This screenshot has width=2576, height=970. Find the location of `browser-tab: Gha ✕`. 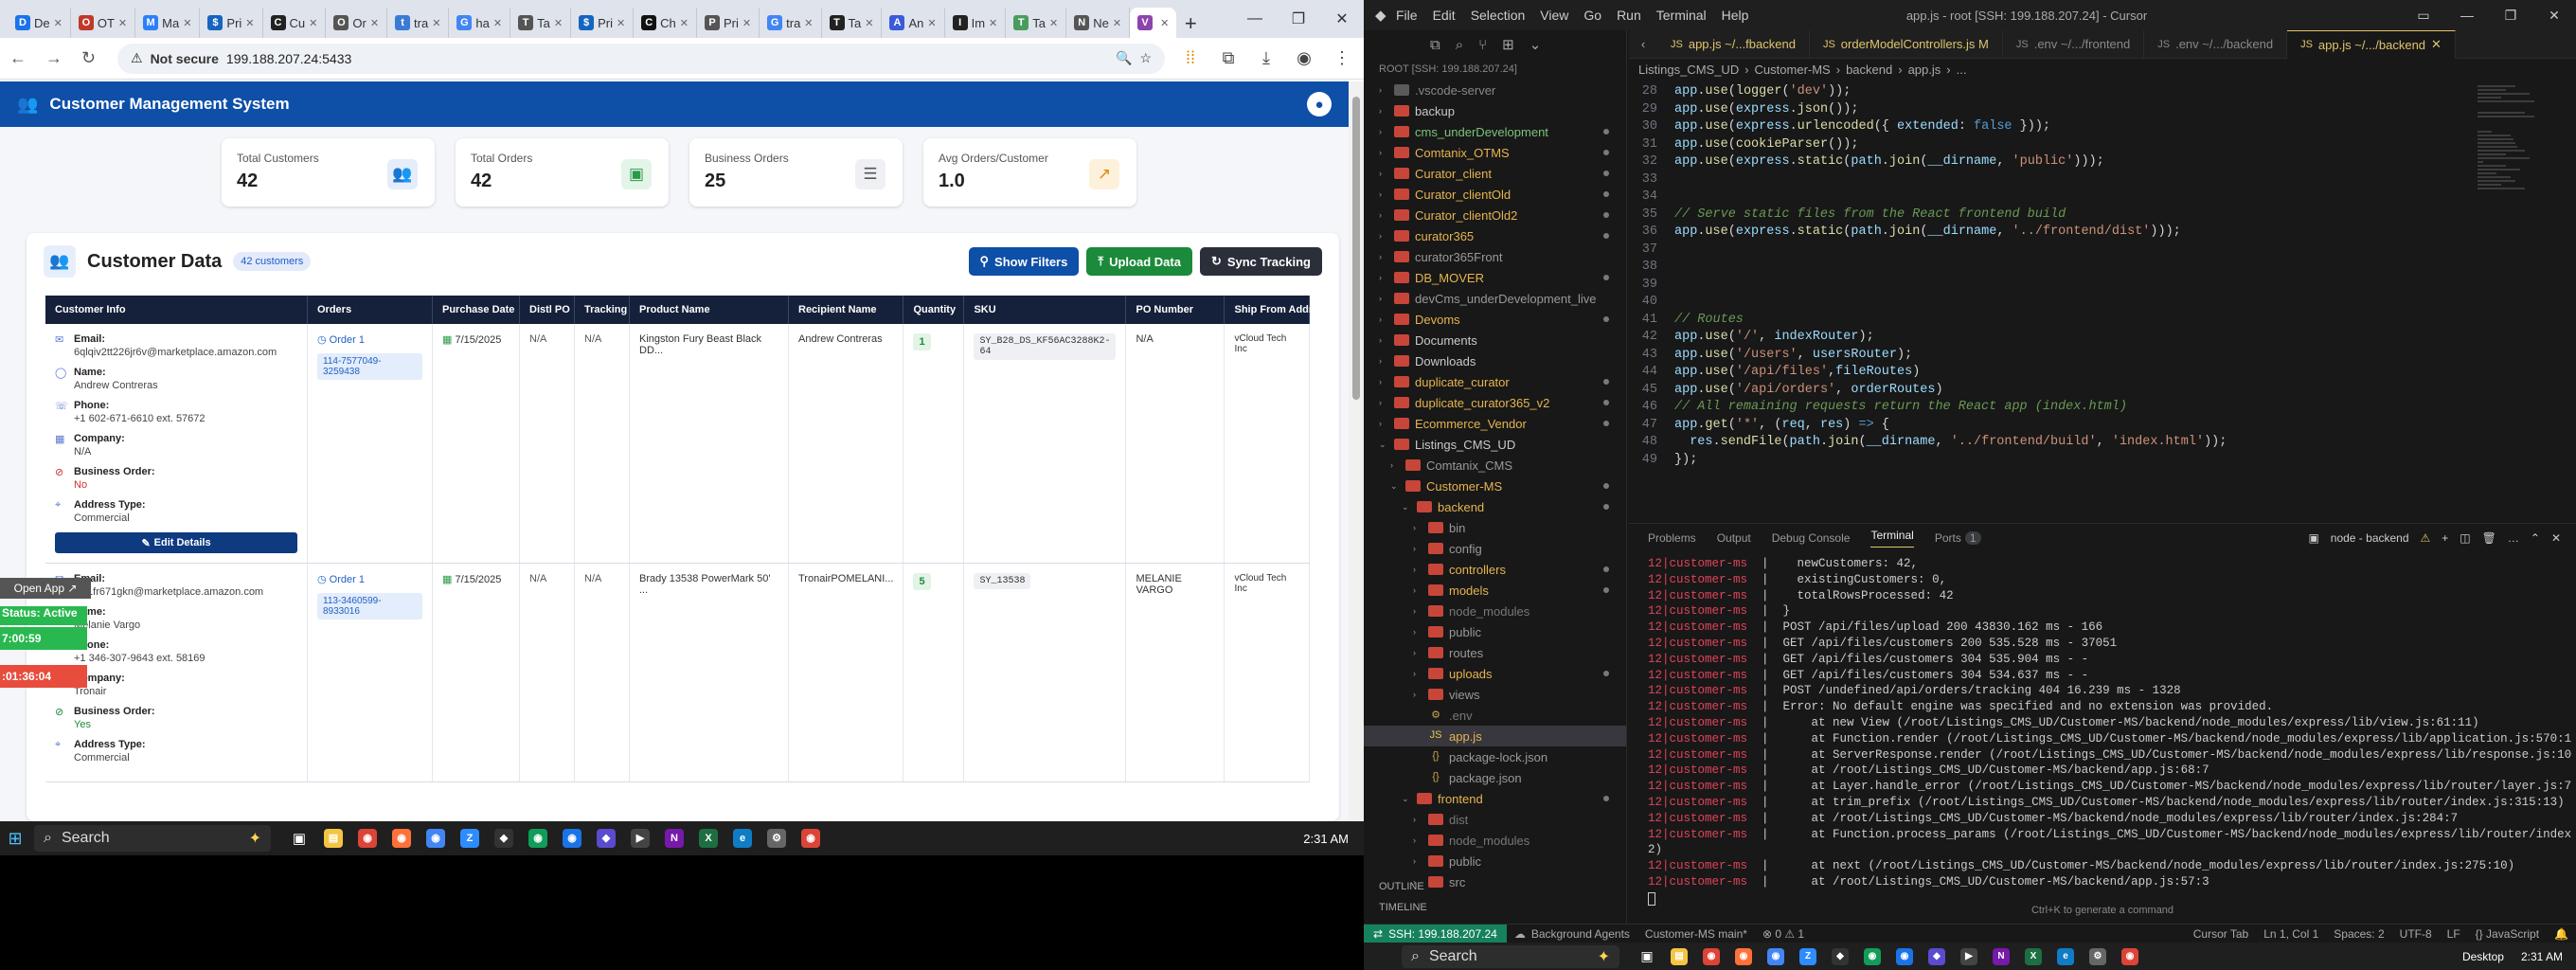

browser-tab: Gha ✕ is located at coordinates (480, 23).